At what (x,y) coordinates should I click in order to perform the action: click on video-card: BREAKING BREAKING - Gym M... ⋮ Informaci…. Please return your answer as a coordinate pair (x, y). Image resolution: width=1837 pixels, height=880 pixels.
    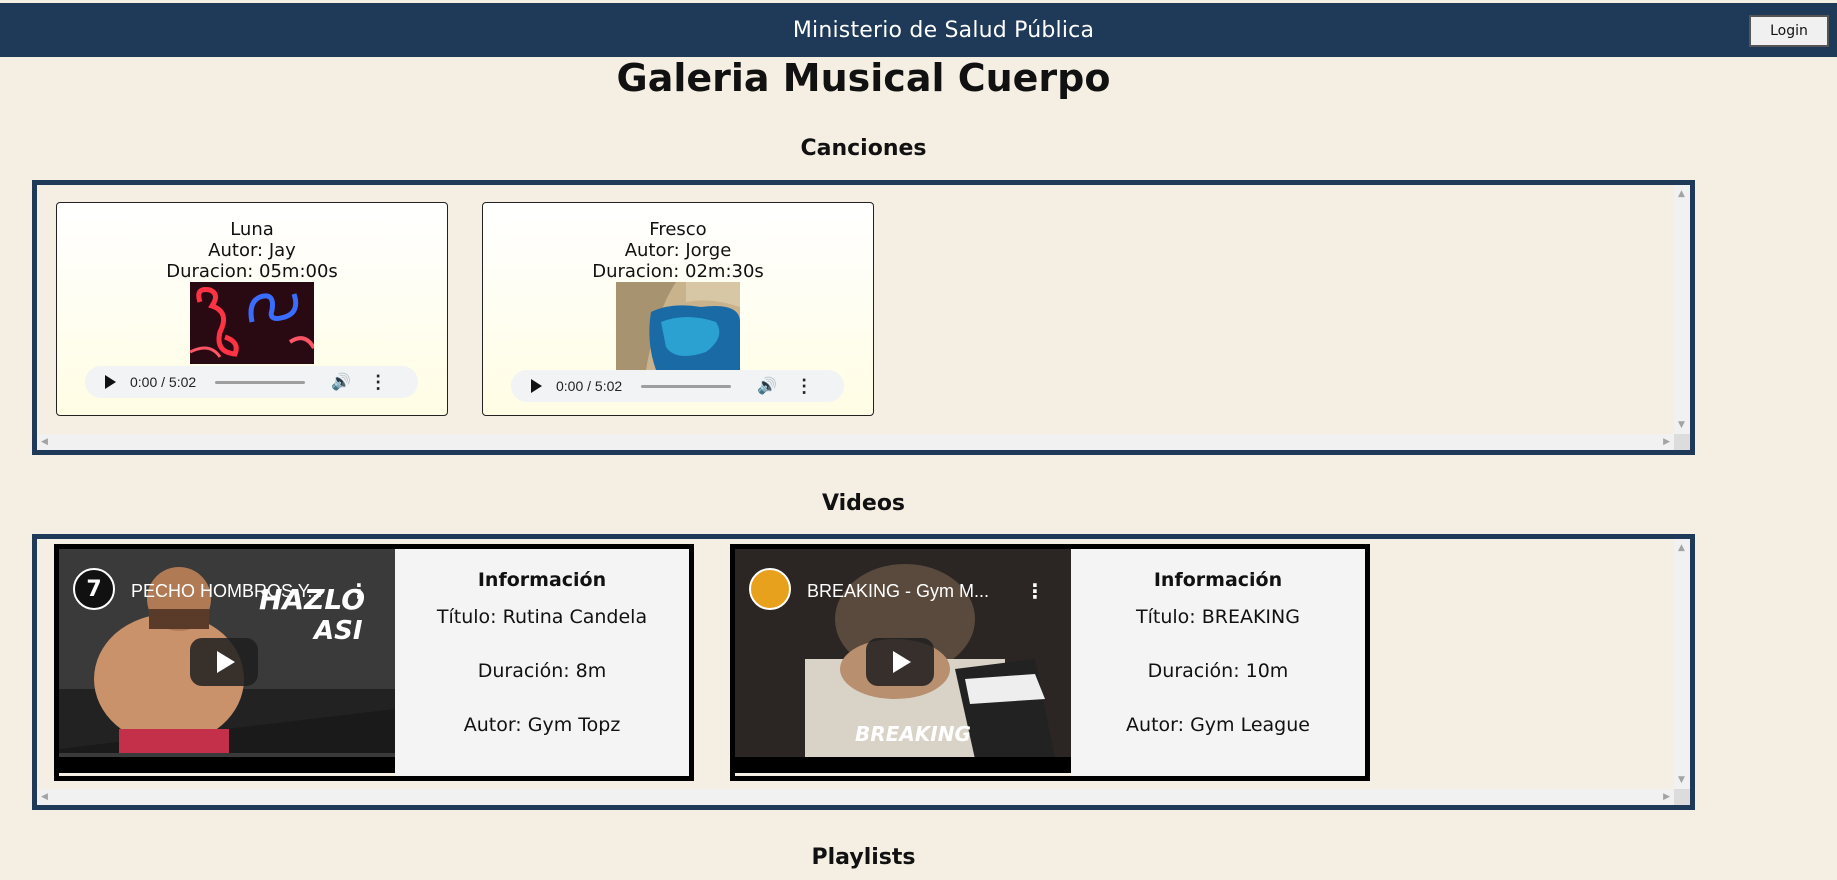
    Looking at the image, I should click on (1050, 662).